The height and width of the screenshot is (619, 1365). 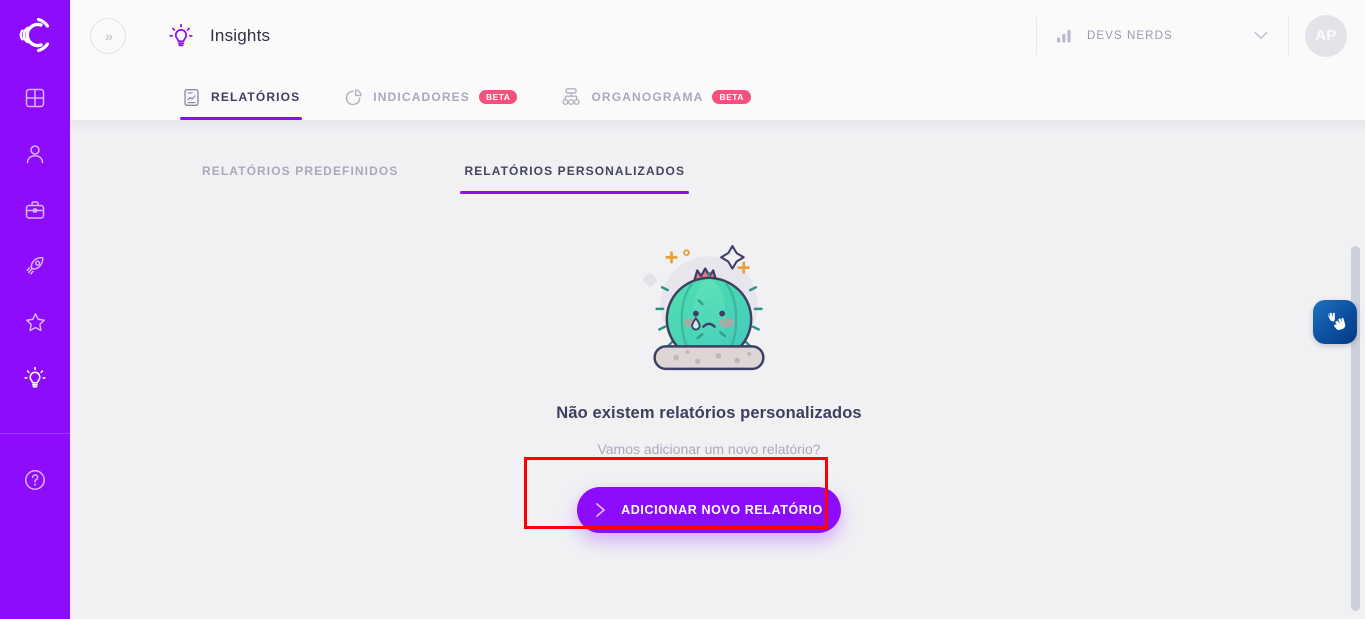 I want to click on star-icon, so click(x=35, y=321).